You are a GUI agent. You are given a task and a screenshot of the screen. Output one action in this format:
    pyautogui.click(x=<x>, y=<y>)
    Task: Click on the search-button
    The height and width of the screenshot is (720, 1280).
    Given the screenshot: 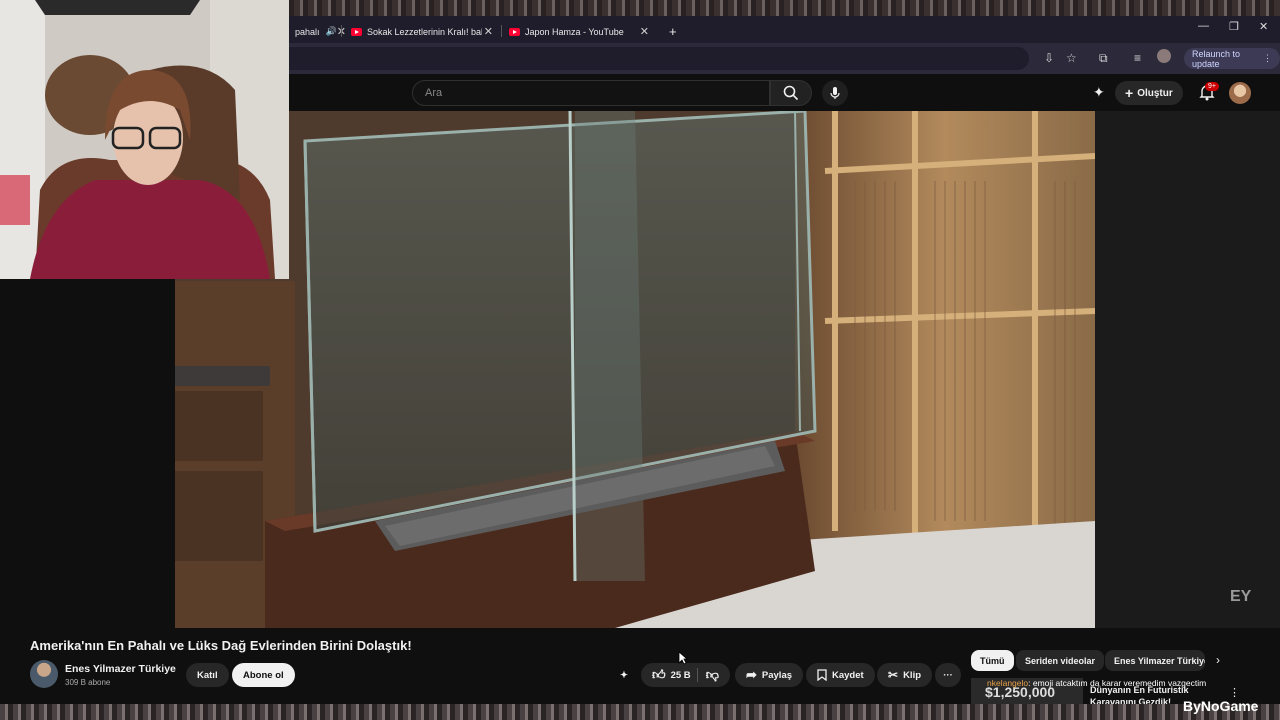 What is the action you would take?
    pyautogui.click(x=791, y=93)
    